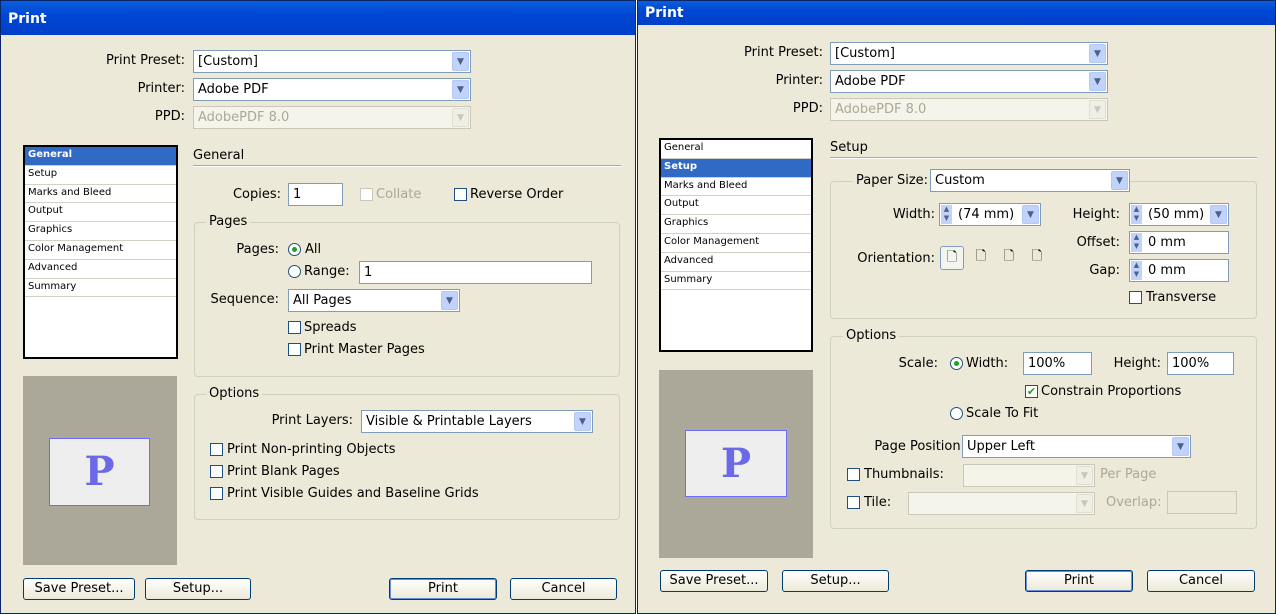  What do you see at coordinates (283, 471) in the screenshot?
I see `print-blank-pages-label: Print Blank Pages` at bounding box center [283, 471].